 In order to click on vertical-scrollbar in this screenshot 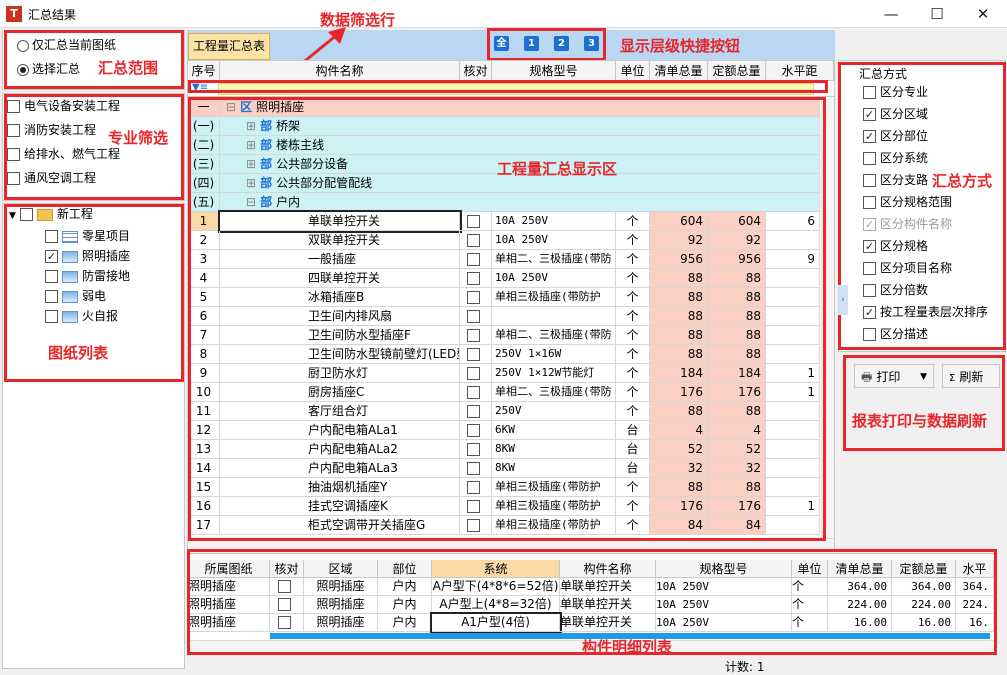, I will do `click(827, 318)`.